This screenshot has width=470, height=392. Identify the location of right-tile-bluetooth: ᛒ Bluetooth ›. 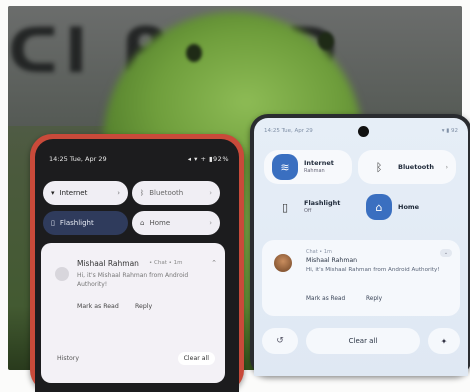
(407, 167).